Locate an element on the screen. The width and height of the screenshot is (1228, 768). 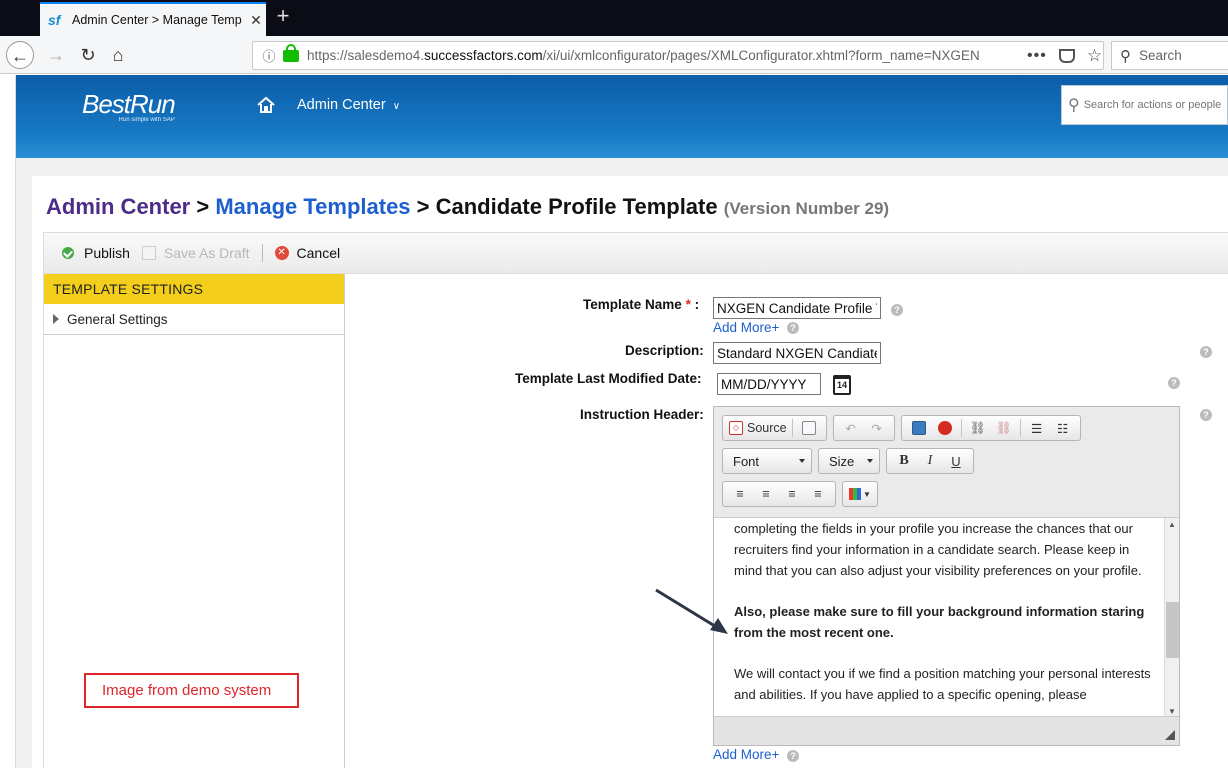
align-right-icon: ≡ is located at coordinates (792, 494).